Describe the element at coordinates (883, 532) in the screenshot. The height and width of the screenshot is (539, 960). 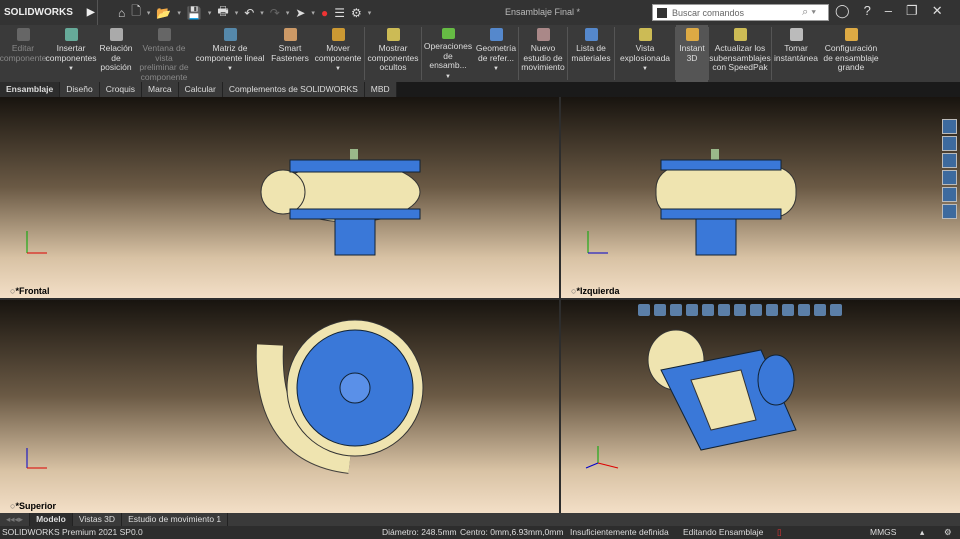
I see `units-selector: MMGS` at that location.